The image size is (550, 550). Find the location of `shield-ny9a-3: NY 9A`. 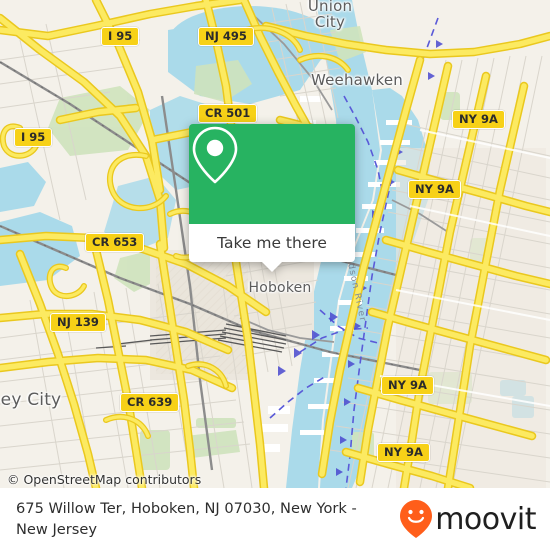

shield-ny9a-3: NY 9A is located at coordinates (407, 385).